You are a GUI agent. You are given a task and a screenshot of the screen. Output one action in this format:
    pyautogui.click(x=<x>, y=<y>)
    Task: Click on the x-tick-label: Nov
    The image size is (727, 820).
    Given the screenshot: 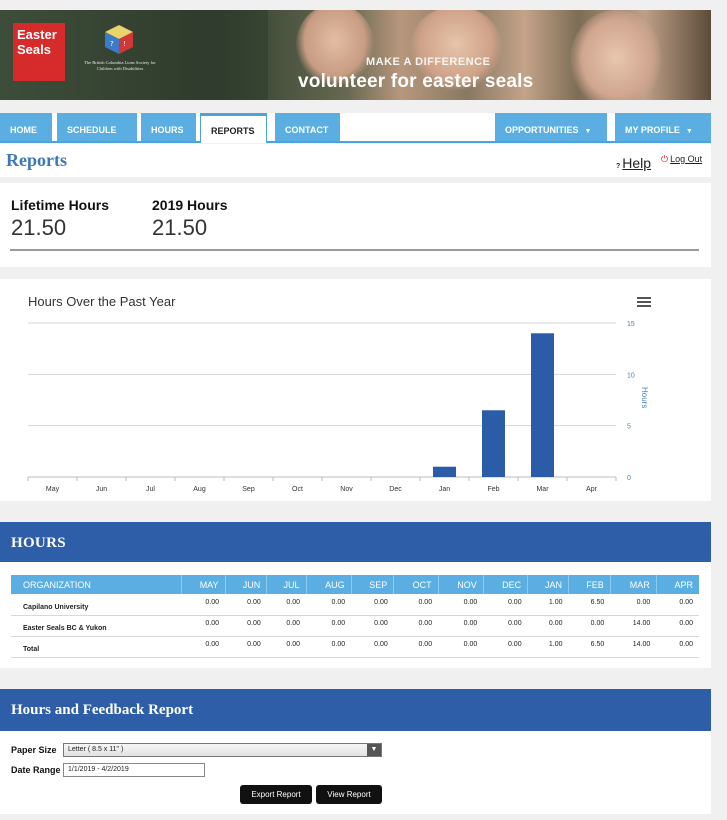 What is the action you would take?
    pyautogui.click(x=346, y=489)
    